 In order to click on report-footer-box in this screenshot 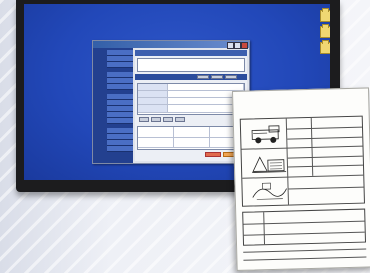, I will do `click(304, 227)`.